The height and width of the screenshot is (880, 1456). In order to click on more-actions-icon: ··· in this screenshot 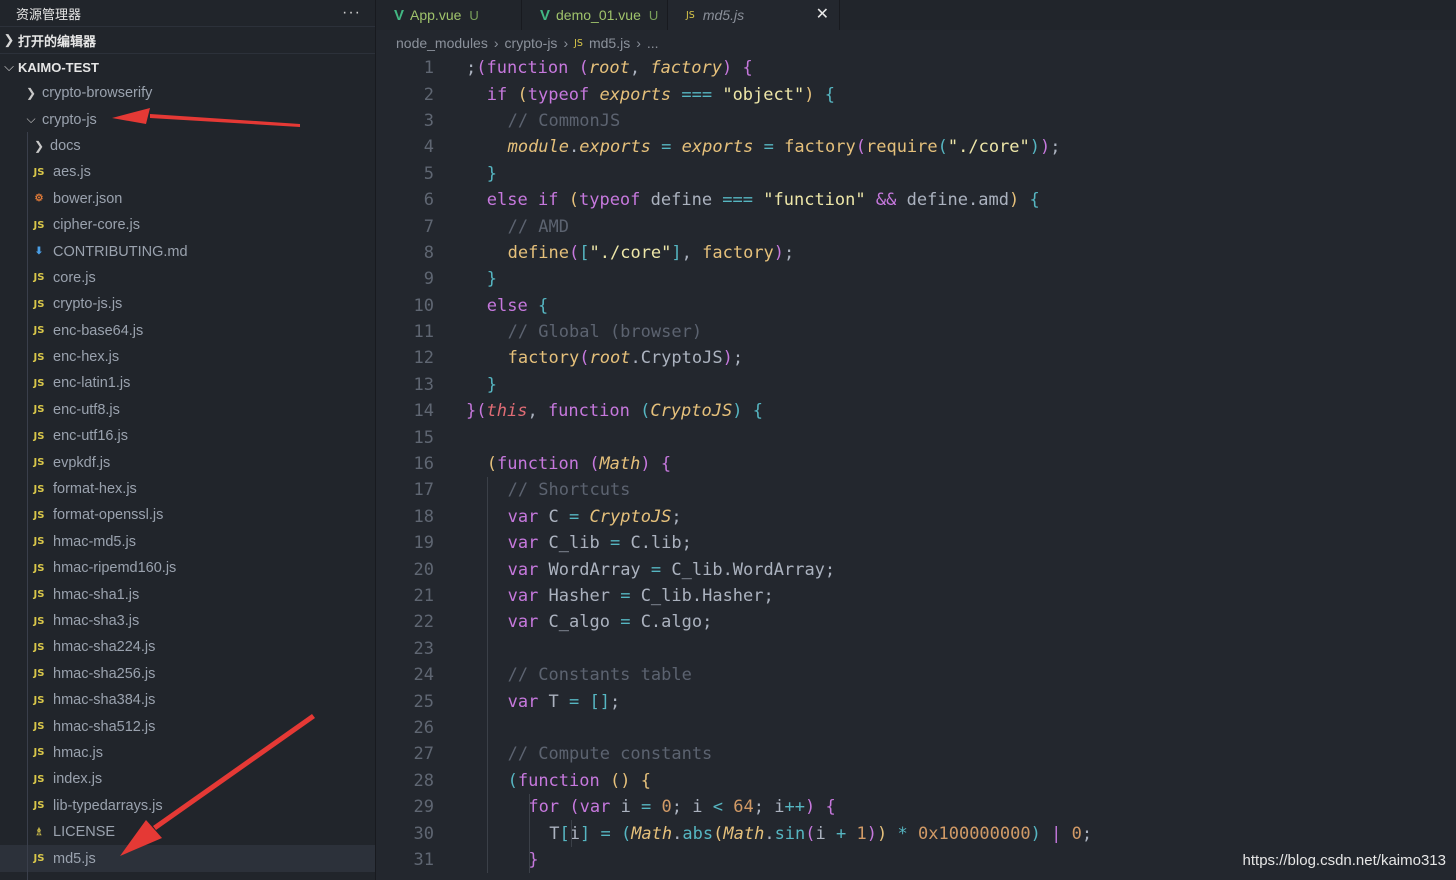, I will do `click(351, 13)`.